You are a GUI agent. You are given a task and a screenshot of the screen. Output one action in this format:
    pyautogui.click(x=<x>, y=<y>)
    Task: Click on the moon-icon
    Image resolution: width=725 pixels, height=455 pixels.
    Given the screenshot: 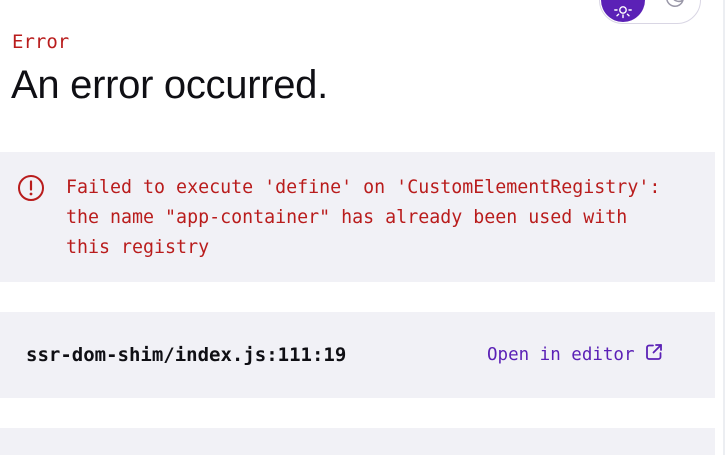 What is the action you would take?
    pyautogui.click(x=675, y=5)
    